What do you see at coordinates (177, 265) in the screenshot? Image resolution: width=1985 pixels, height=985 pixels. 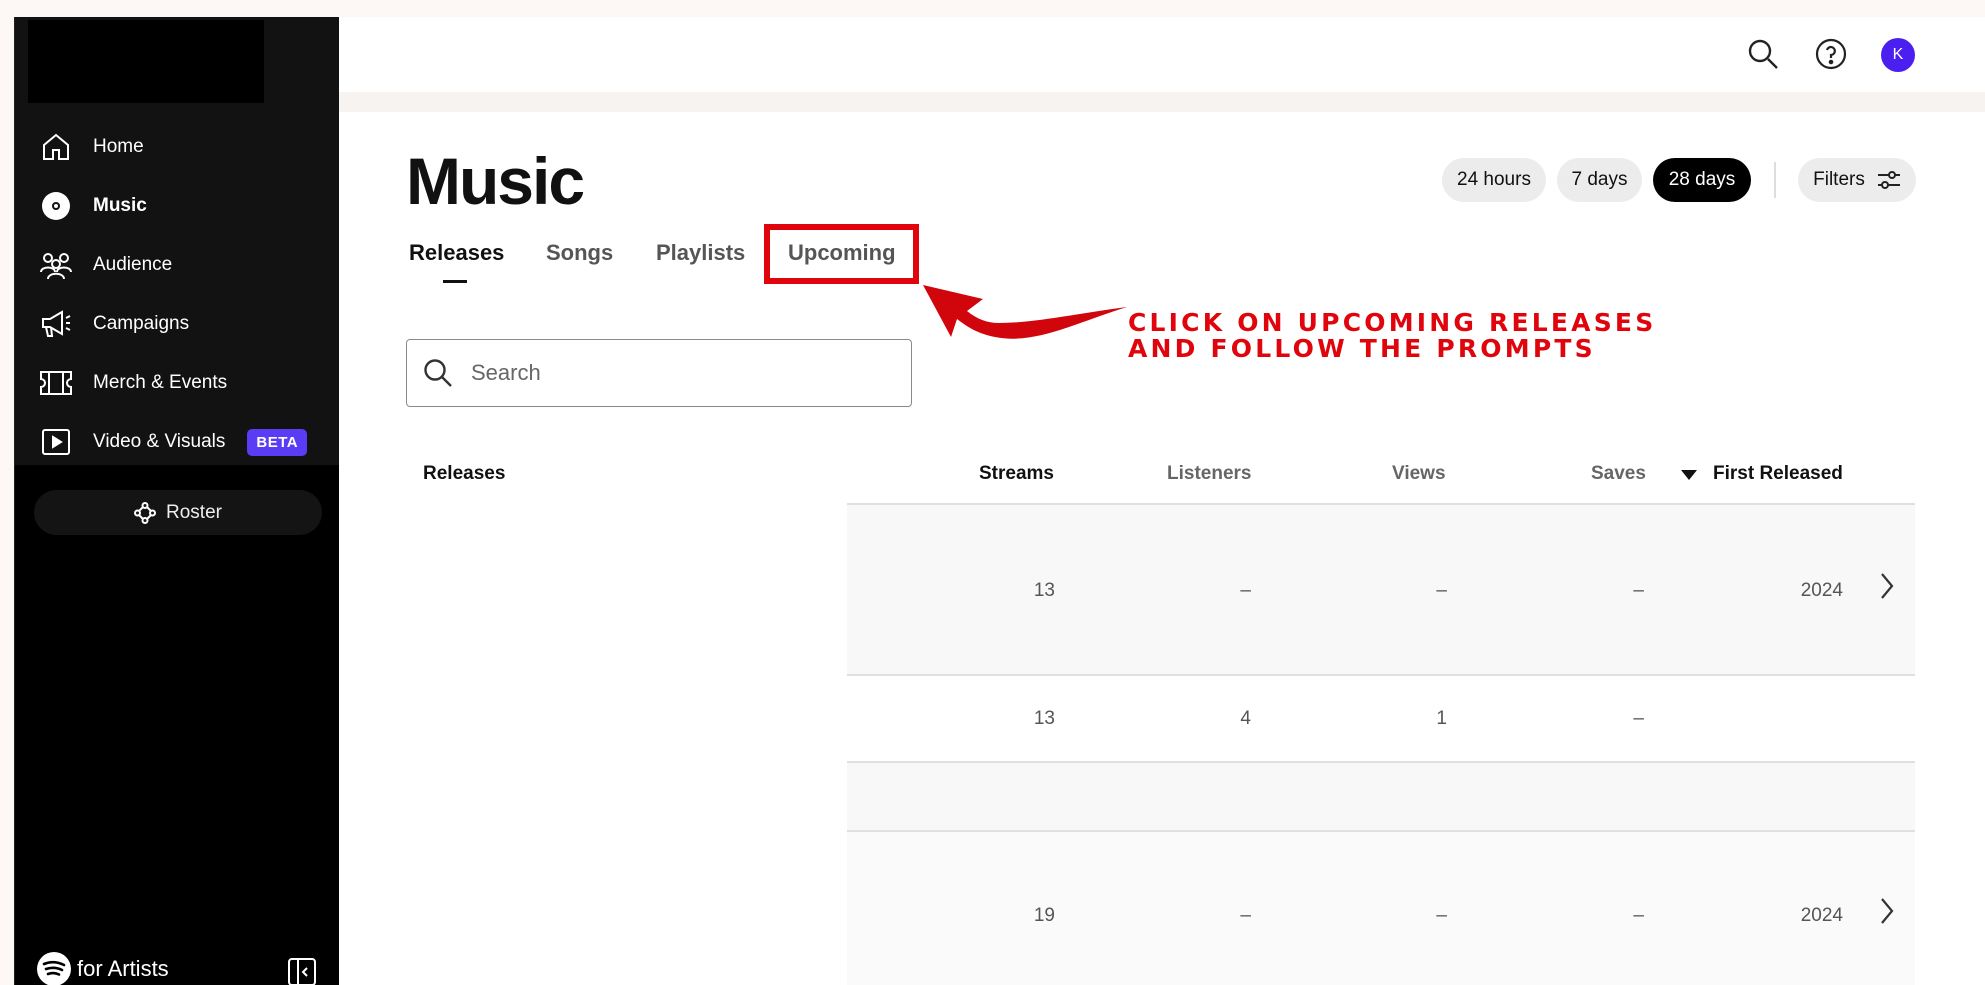 I see `sidebar-item-audience: Audience` at bounding box center [177, 265].